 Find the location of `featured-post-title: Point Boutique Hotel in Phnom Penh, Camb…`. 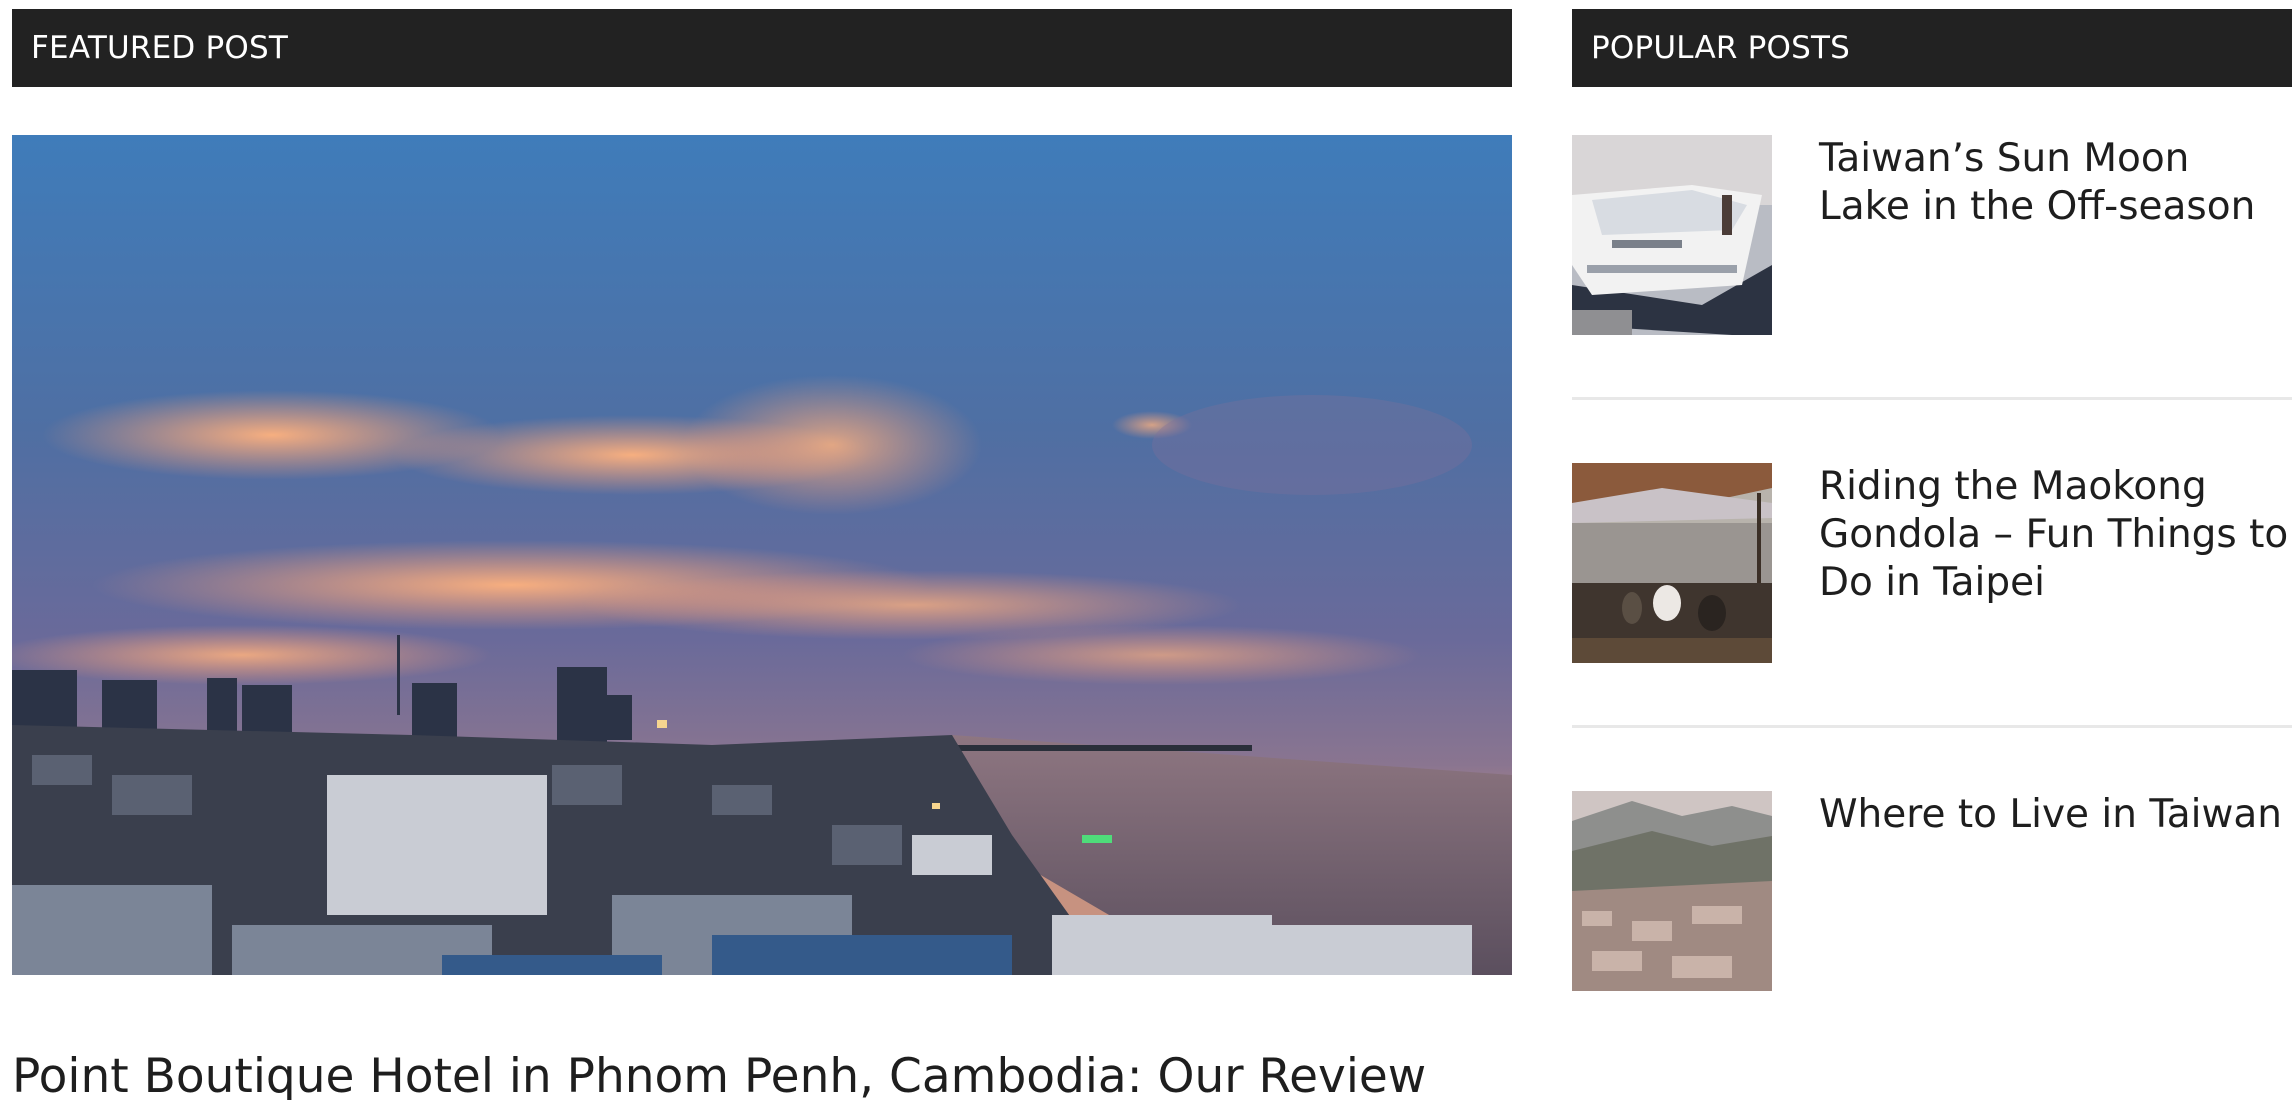

featured-post-title: Point Boutique Hotel in Phnom Penh, Camb… is located at coordinates (719, 1073).